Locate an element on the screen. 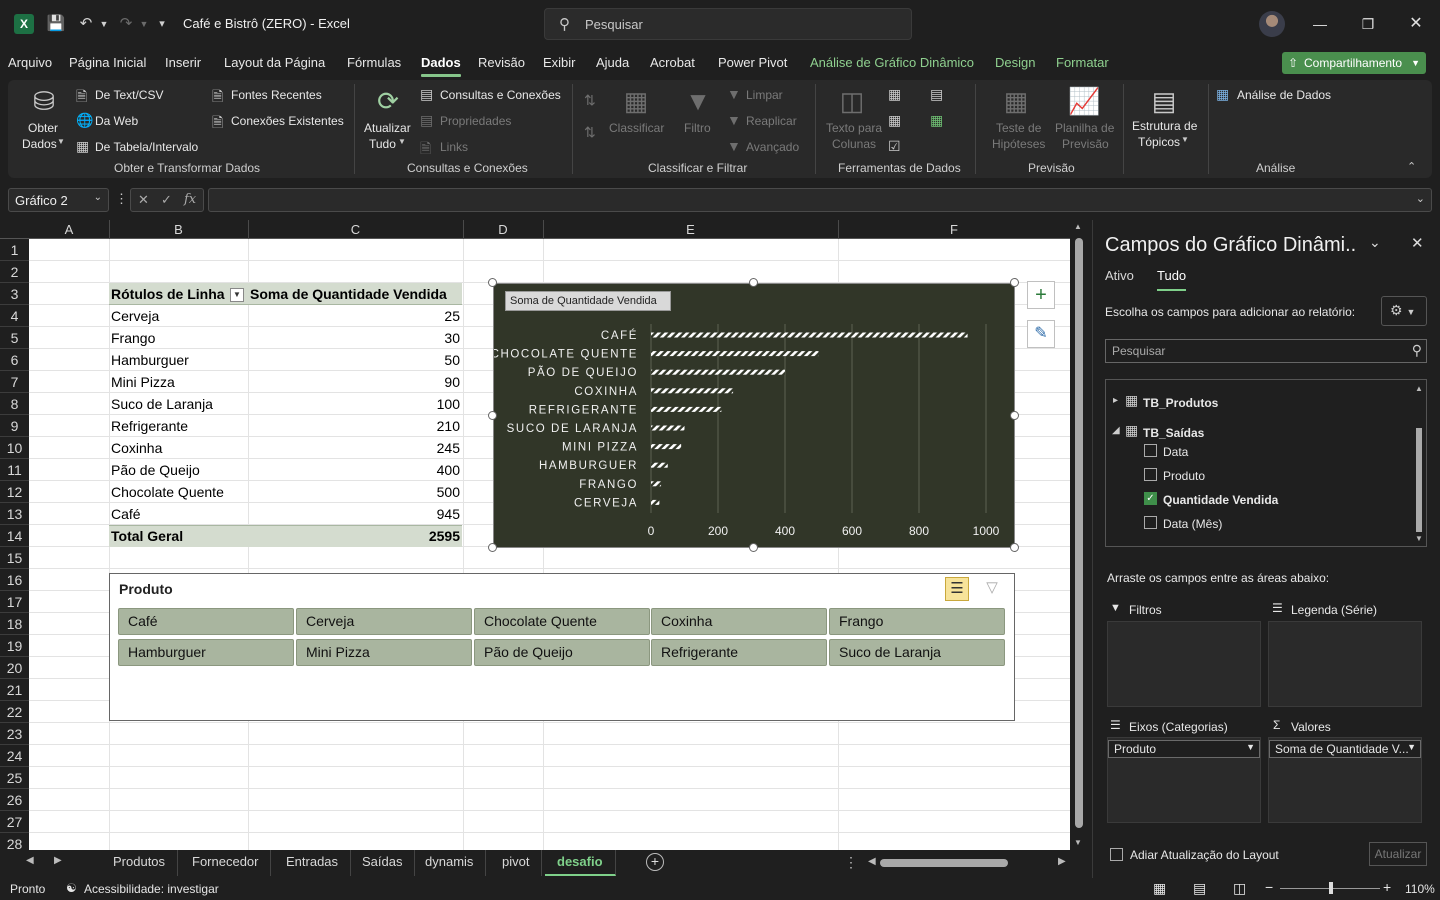 This screenshot has width=1440, height=900. pivot-total-label: Total Geral is located at coordinates (147, 536).